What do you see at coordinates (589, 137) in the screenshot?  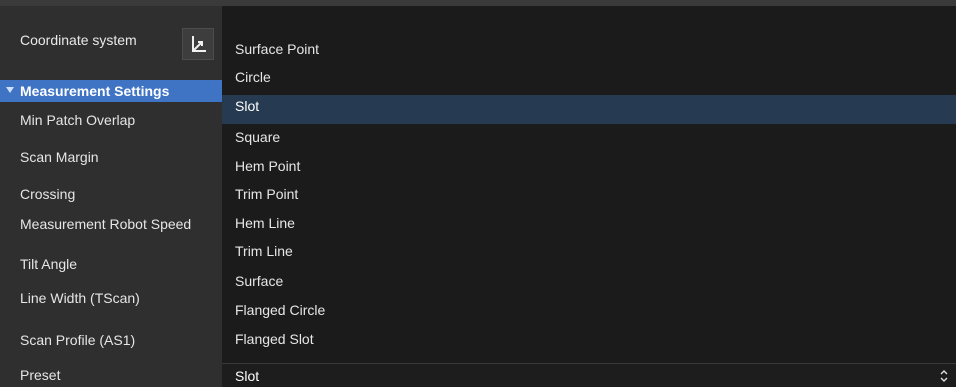 I see `dropdown-option: Square` at bounding box center [589, 137].